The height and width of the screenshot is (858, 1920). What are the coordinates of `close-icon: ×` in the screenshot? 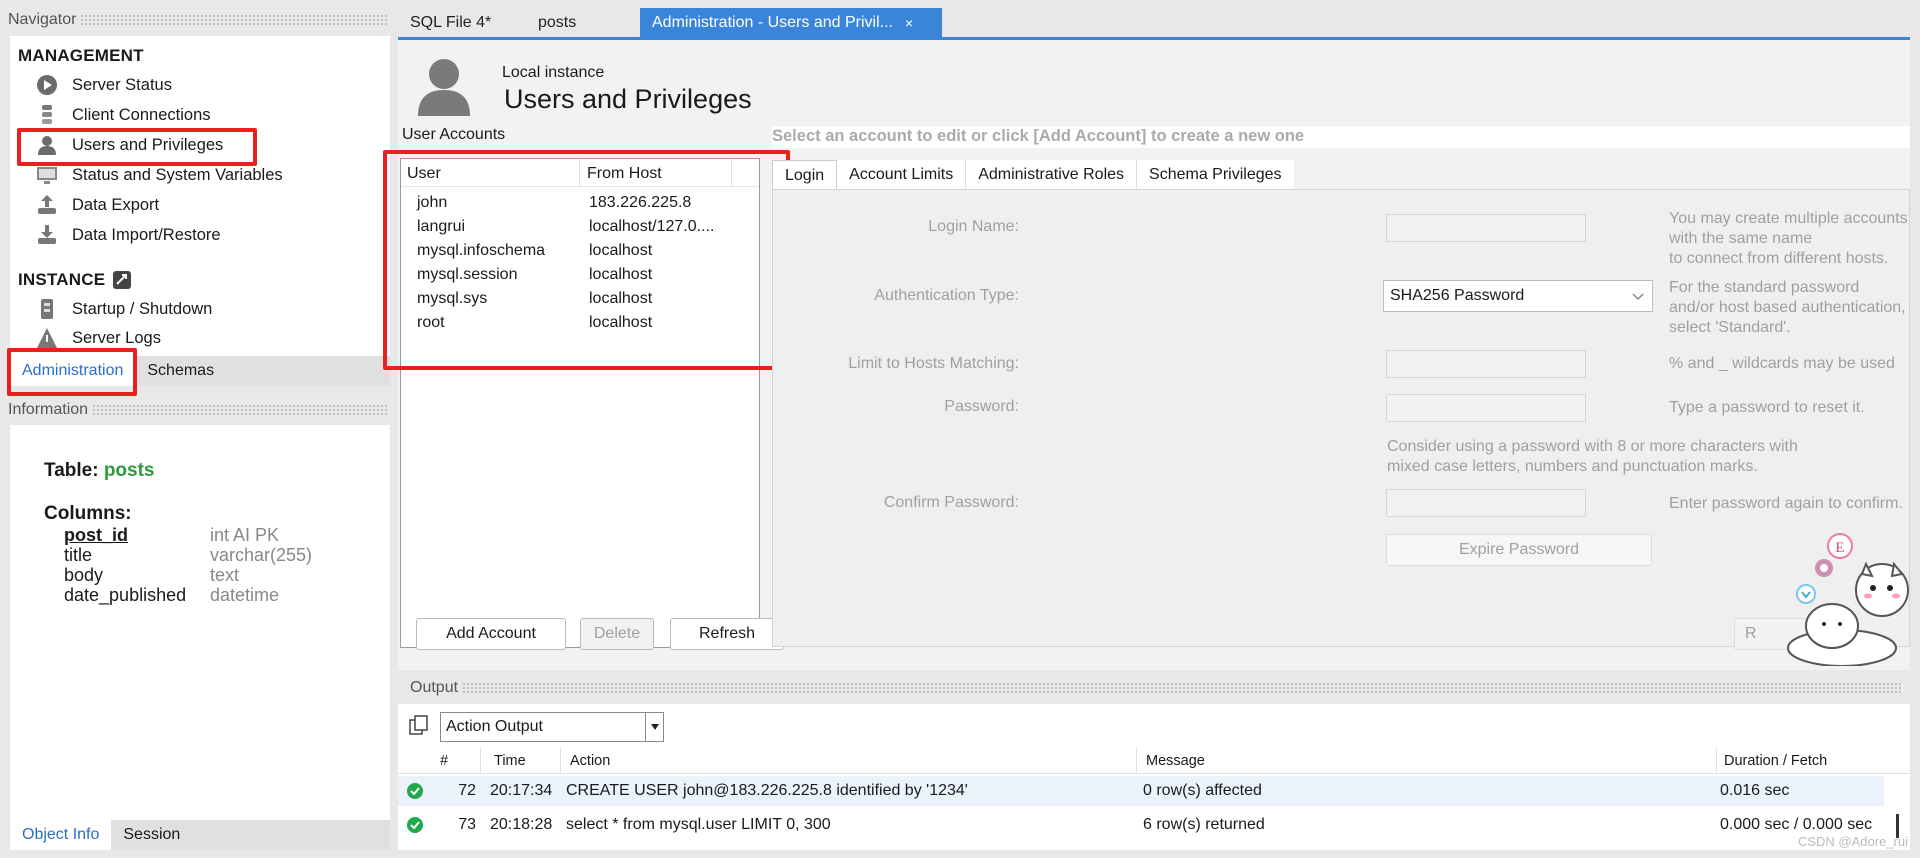 It's located at (909, 23).